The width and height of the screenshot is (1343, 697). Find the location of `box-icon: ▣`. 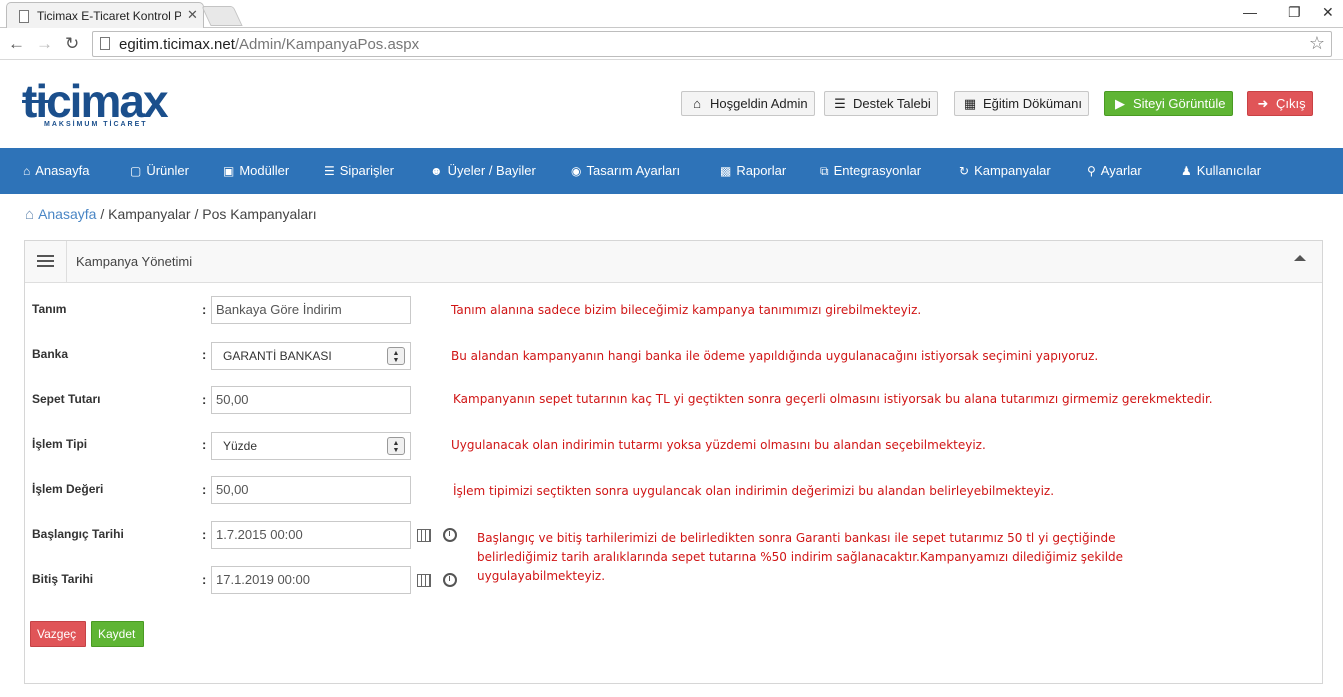

box-icon: ▣ is located at coordinates (229, 171).